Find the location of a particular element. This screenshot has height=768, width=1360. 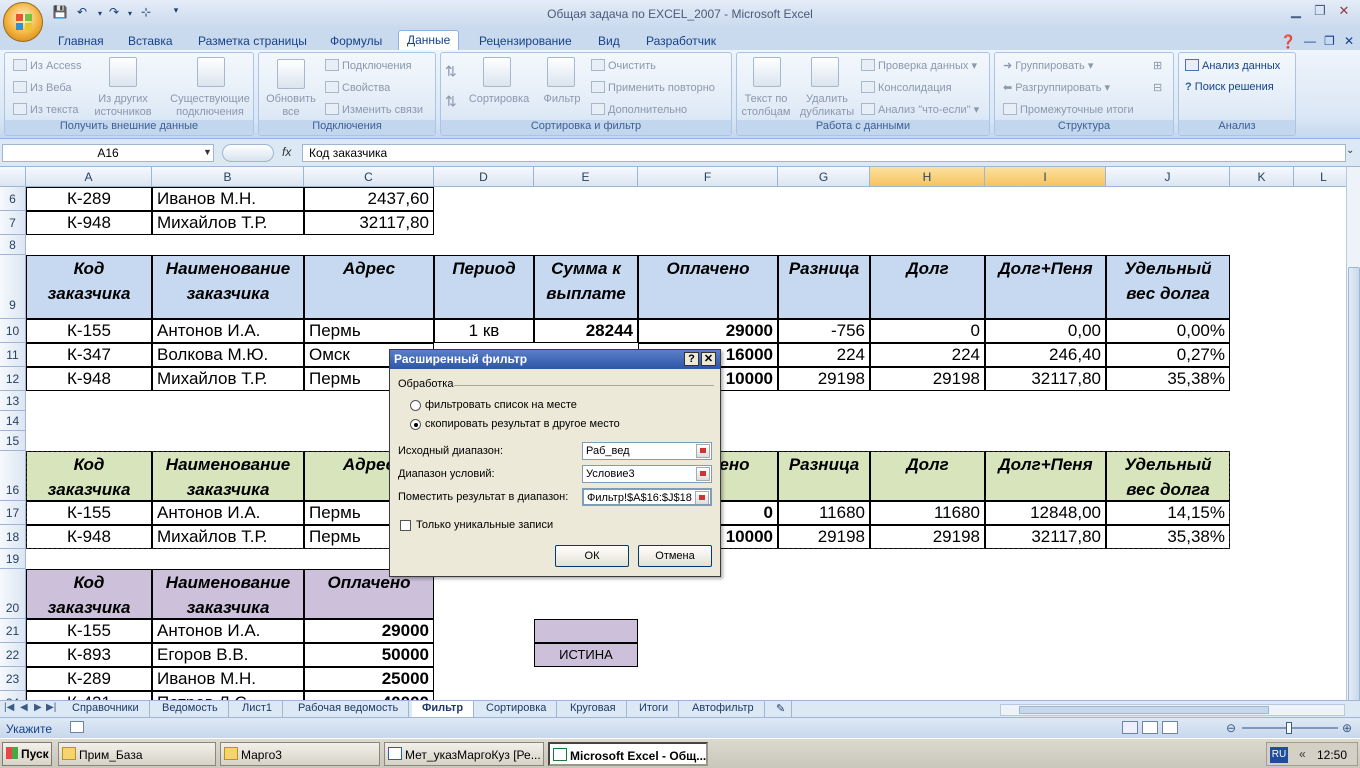

header-cell: Долг+Пеня is located at coordinates (1045, 287).